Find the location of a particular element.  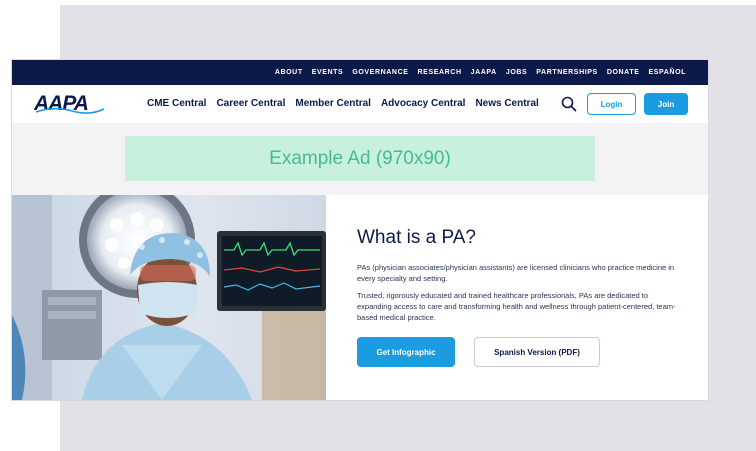

utility-link-jobs: JOBS is located at coordinates (516, 72).